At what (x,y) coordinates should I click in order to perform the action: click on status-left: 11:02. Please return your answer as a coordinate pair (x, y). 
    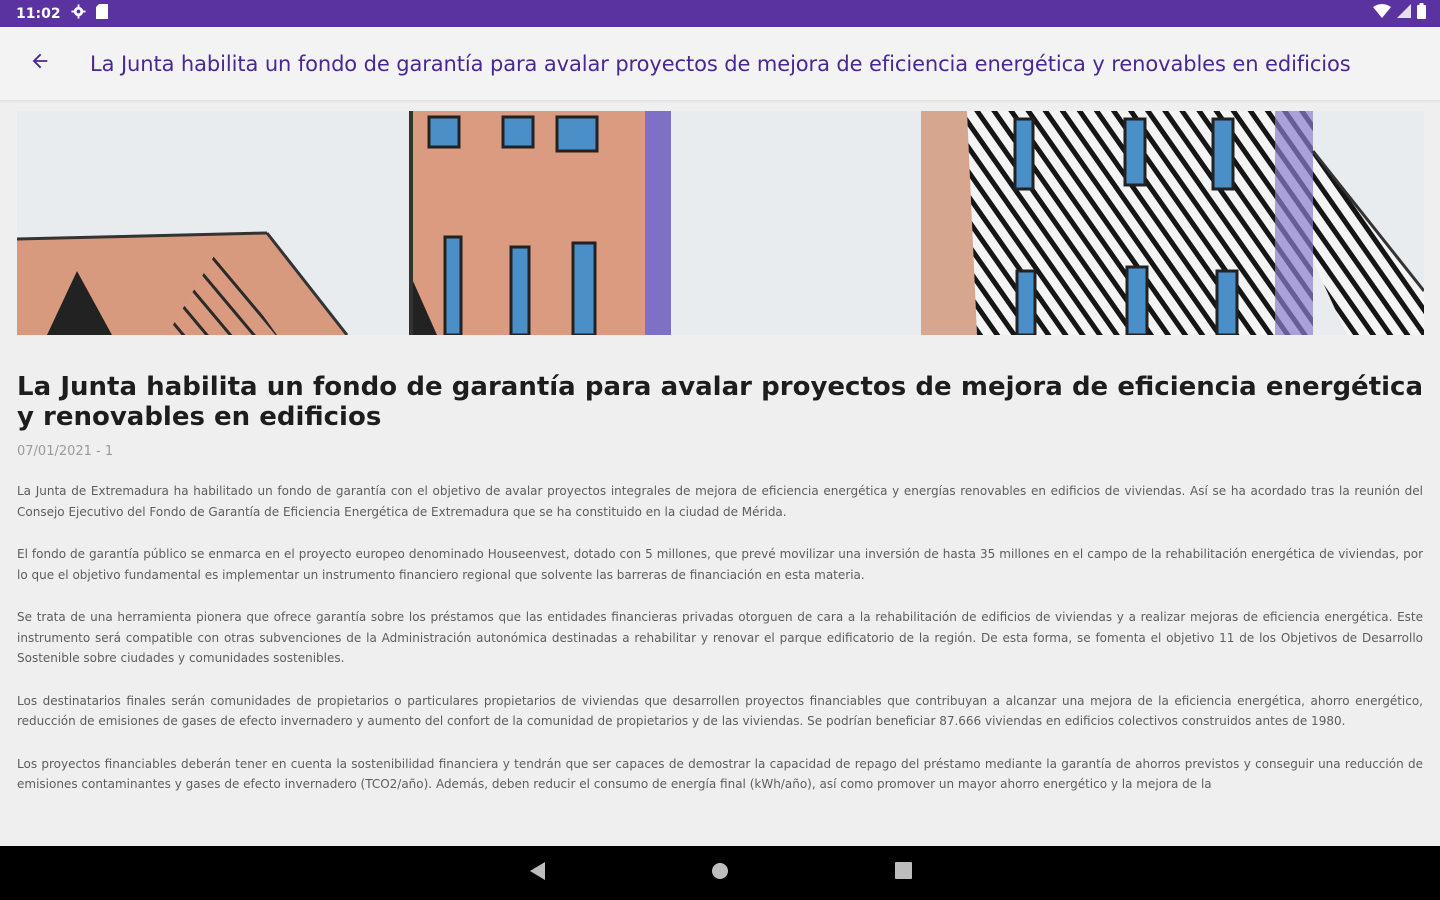
    Looking at the image, I should click on (62, 13).